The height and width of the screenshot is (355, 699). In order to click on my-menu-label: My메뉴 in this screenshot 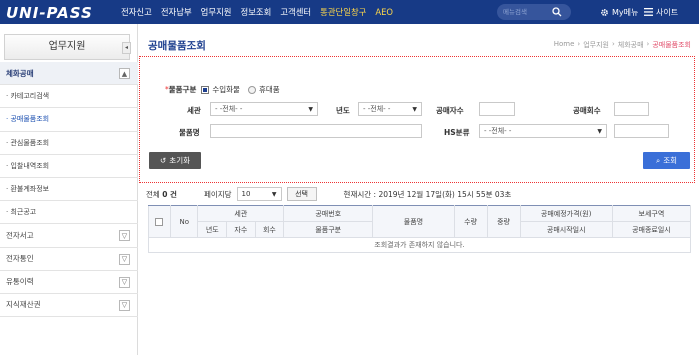, I will do `click(625, 12)`.